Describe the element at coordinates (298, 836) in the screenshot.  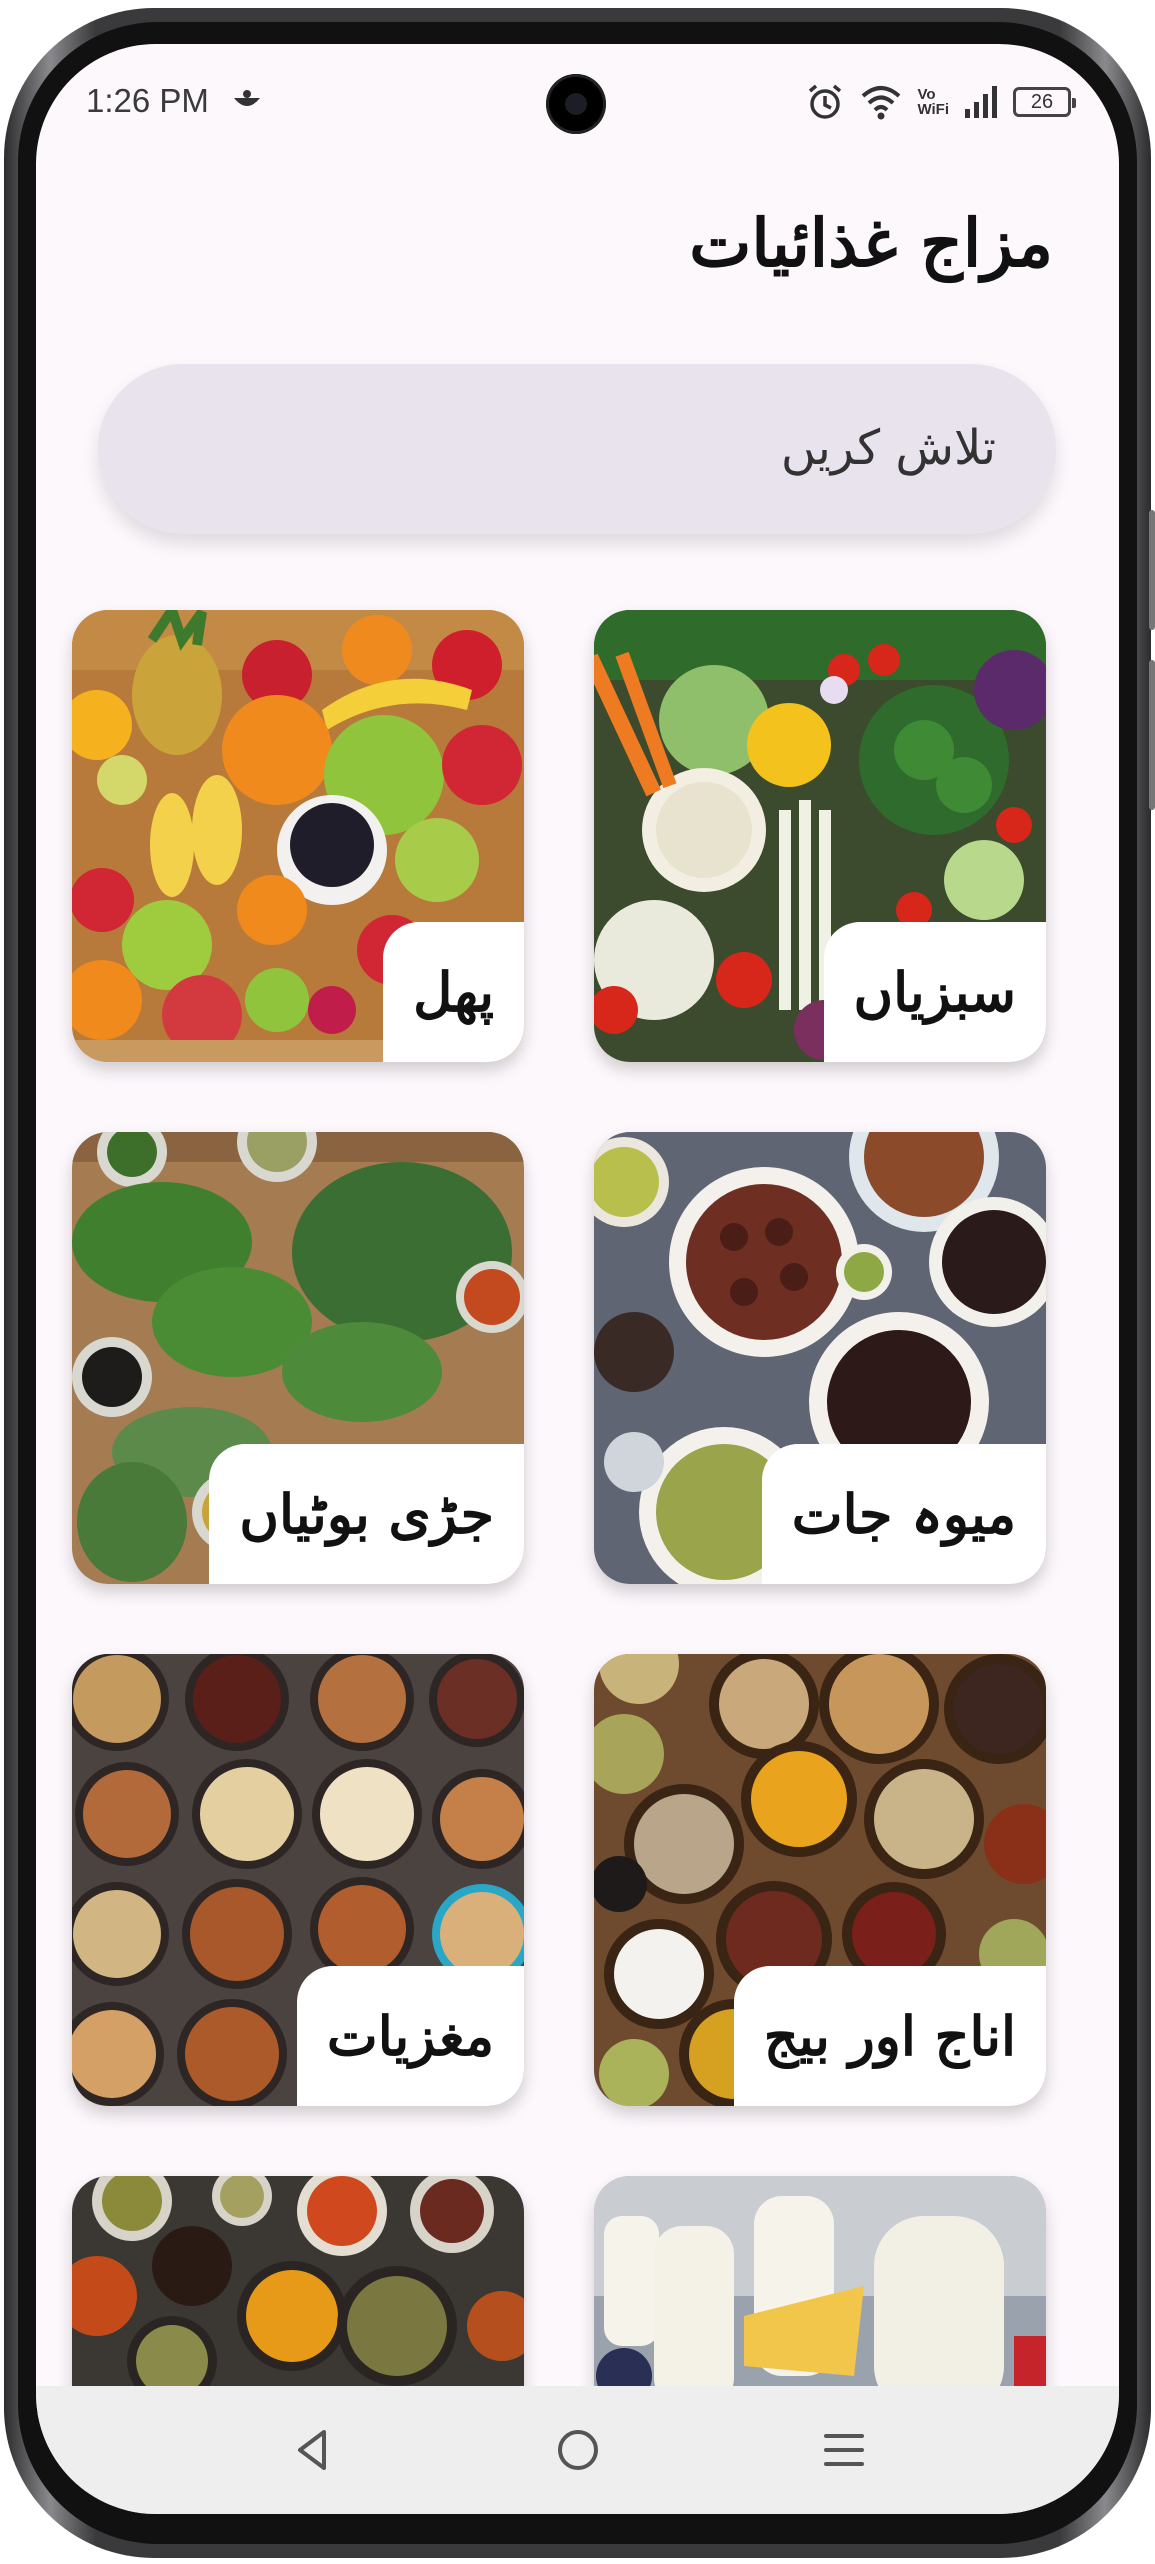
I see `category-card-fruits: پھل` at that location.